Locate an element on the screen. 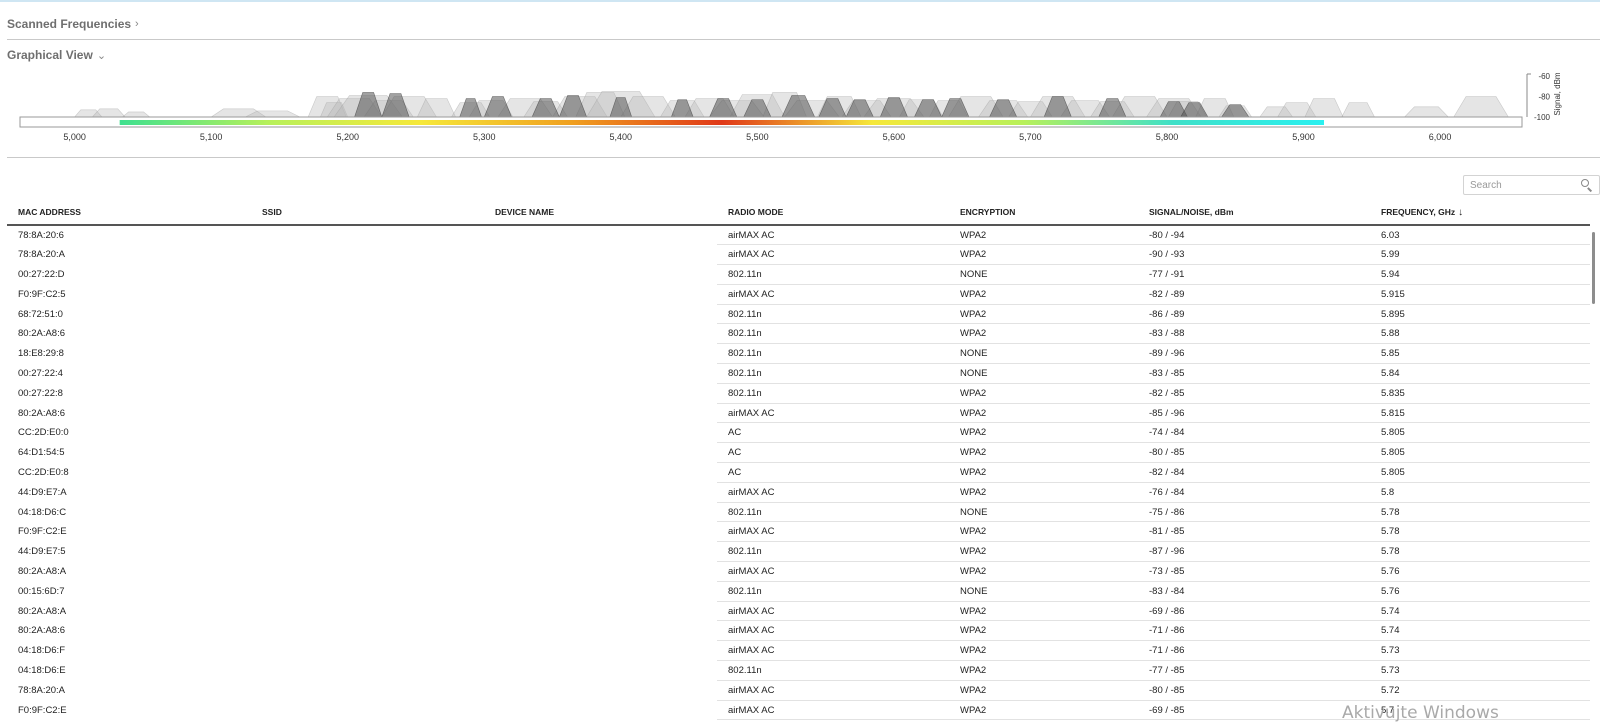 The width and height of the screenshot is (1600, 722). search-box is located at coordinates (1531, 185).